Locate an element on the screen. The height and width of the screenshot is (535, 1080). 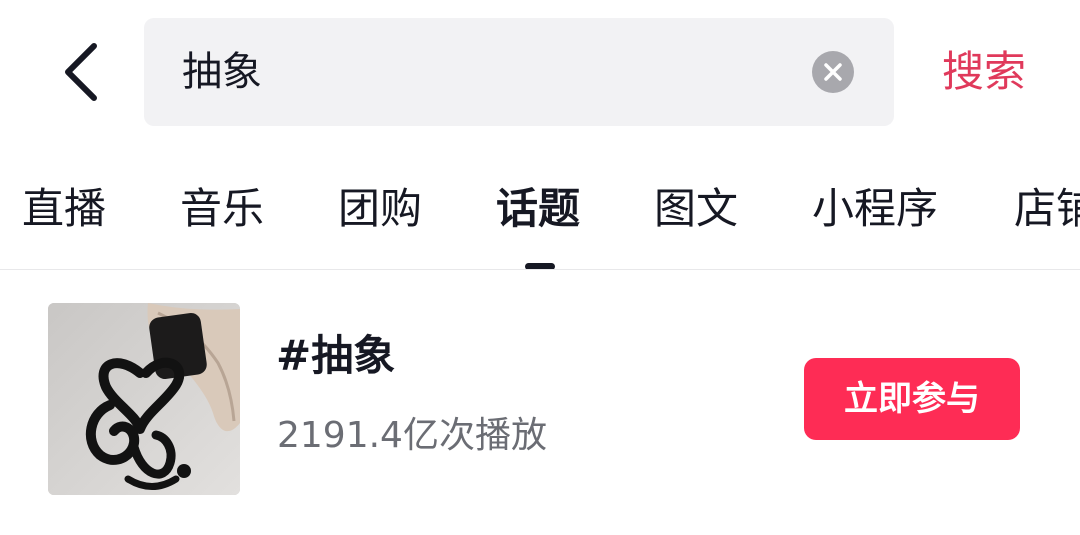
topic-thumbnail is located at coordinates (144, 399).